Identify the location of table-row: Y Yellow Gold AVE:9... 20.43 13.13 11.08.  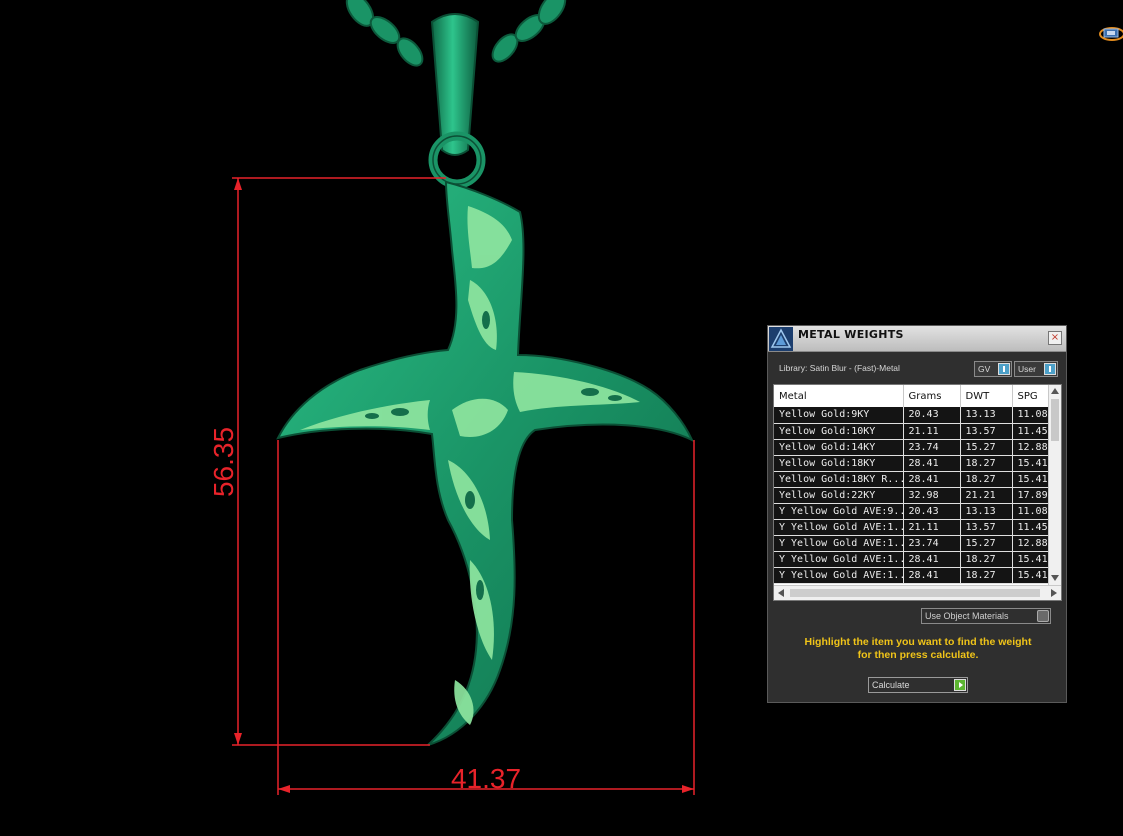
(912, 511).